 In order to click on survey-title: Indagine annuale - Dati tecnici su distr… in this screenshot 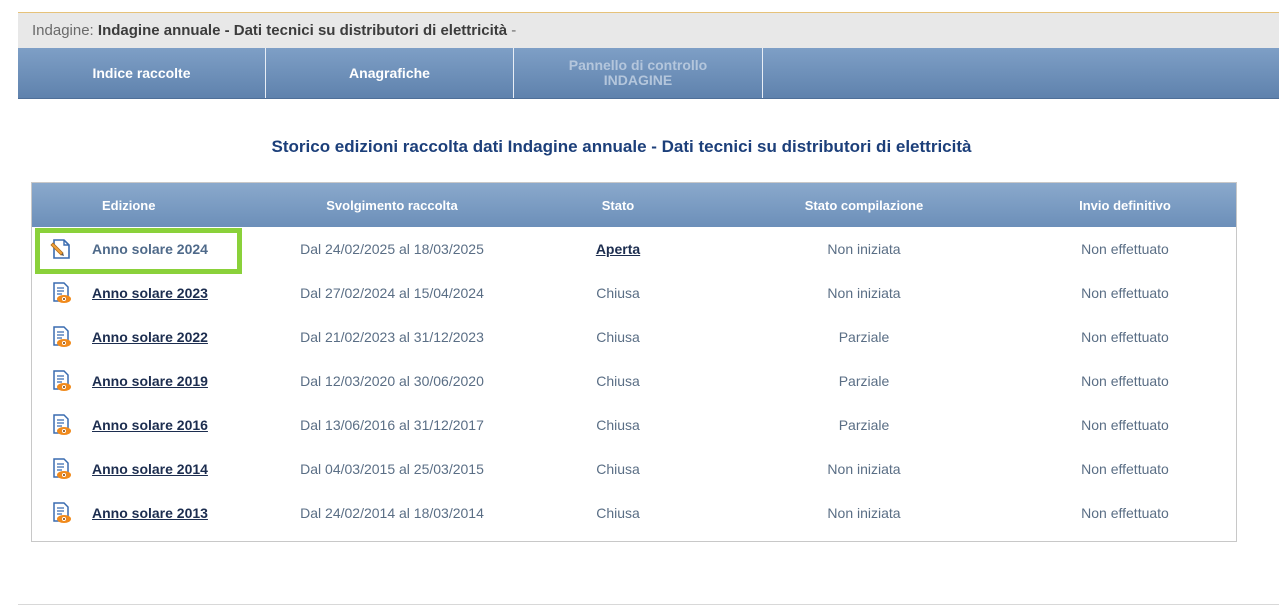, I will do `click(302, 30)`.